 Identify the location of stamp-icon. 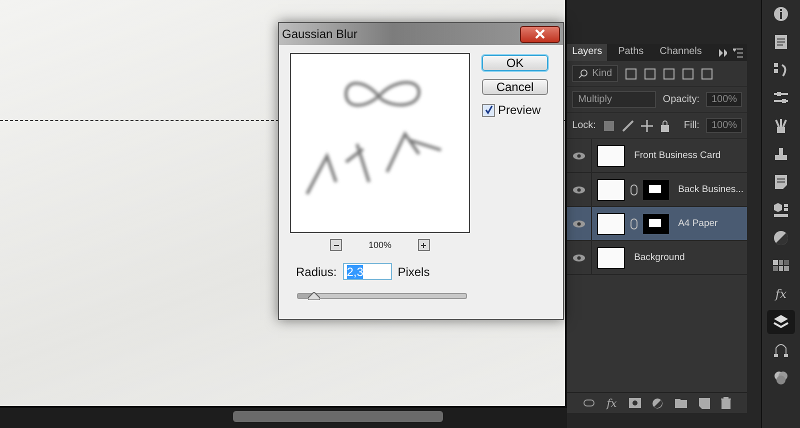
(781, 154).